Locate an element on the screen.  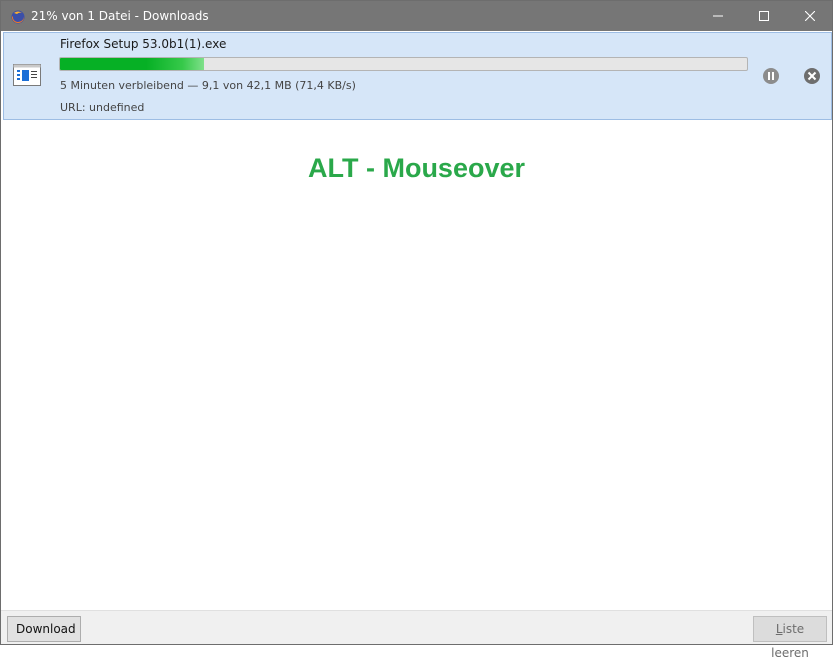
minimize-button is located at coordinates (718, 16).